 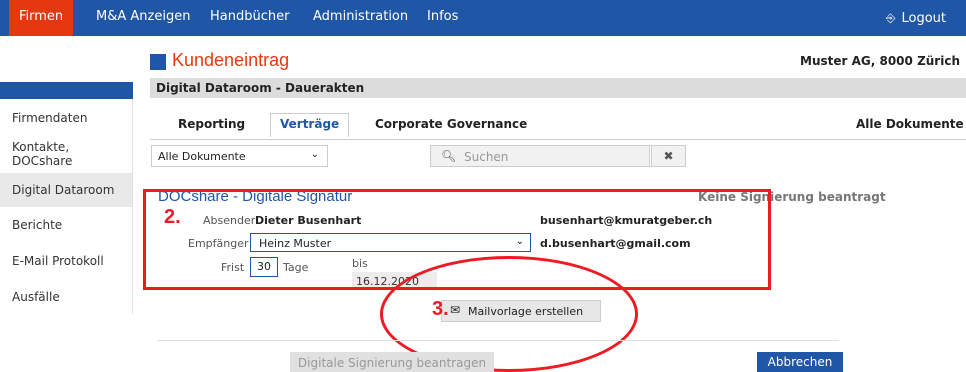 I want to click on tab-corporate-governance: Corporate Governance, so click(x=451, y=124).